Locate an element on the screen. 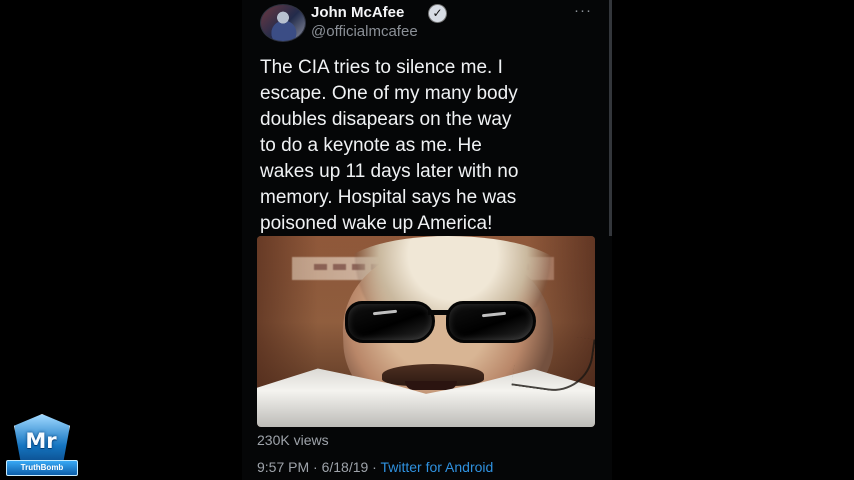 This screenshot has width=854, height=480. tweet-metadata: 9:57 PM · 6/18/19 · Twitter for Android is located at coordinates (375, 467).